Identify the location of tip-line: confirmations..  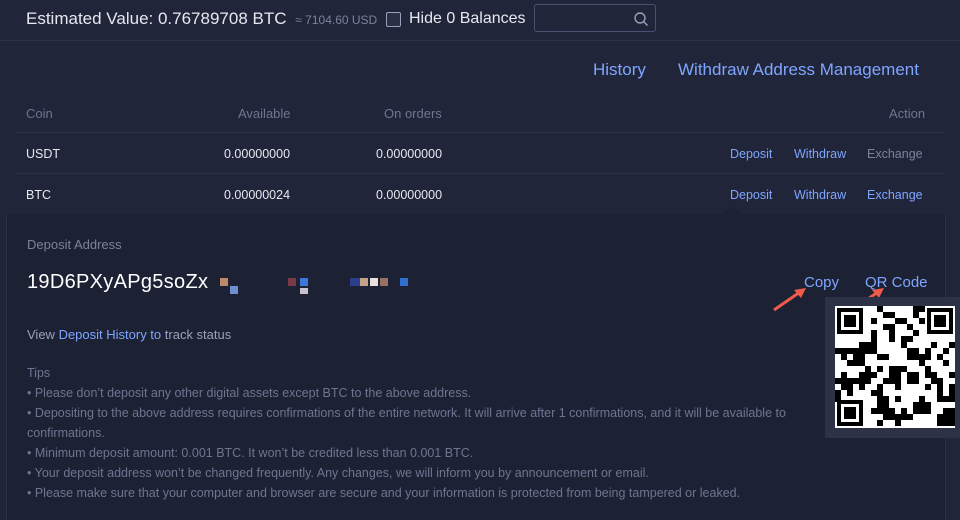
(66, 433).